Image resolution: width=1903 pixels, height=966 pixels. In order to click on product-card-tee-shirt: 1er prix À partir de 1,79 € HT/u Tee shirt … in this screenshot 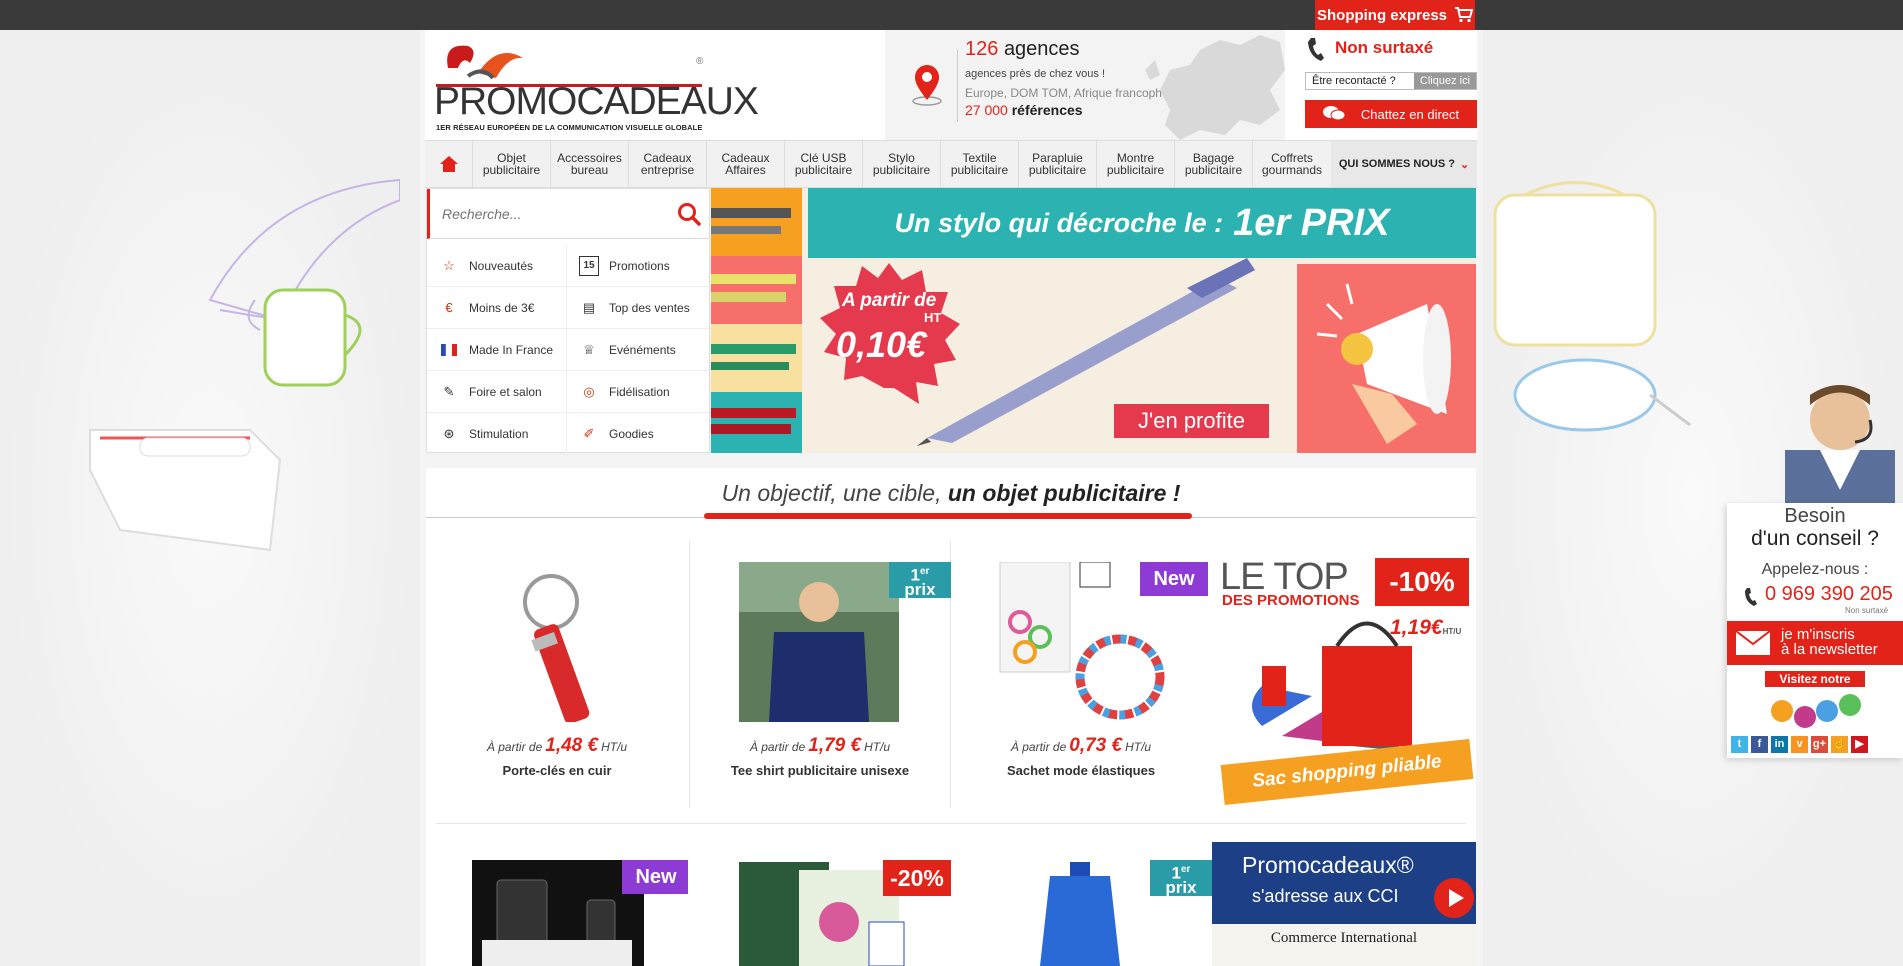, I will do `click(820, 674)`.